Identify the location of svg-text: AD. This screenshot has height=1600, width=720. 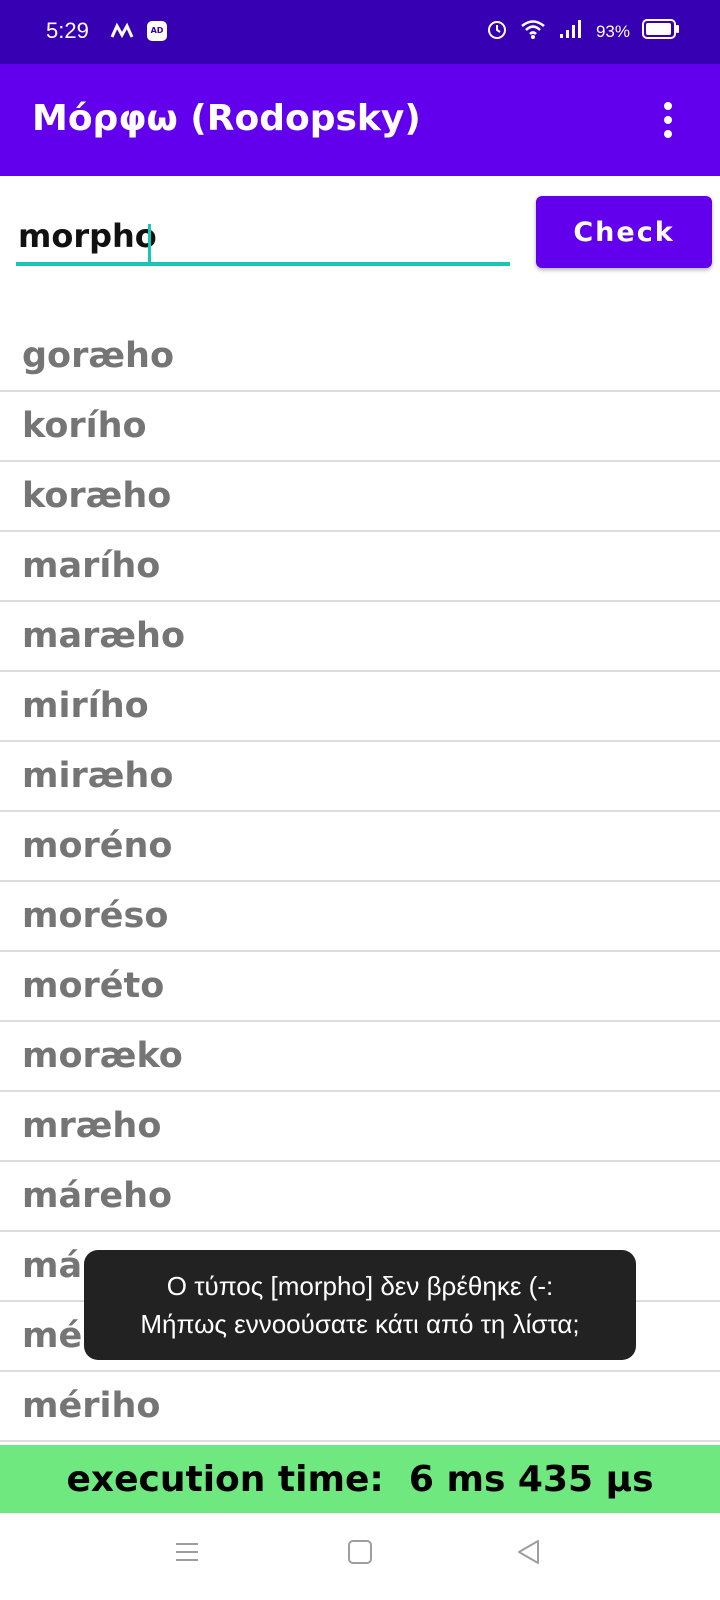
(157, 30).